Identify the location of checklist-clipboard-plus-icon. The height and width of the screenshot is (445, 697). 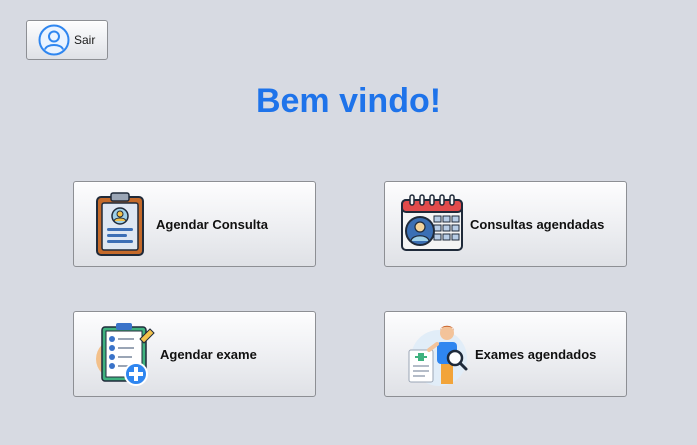
(125, 354).